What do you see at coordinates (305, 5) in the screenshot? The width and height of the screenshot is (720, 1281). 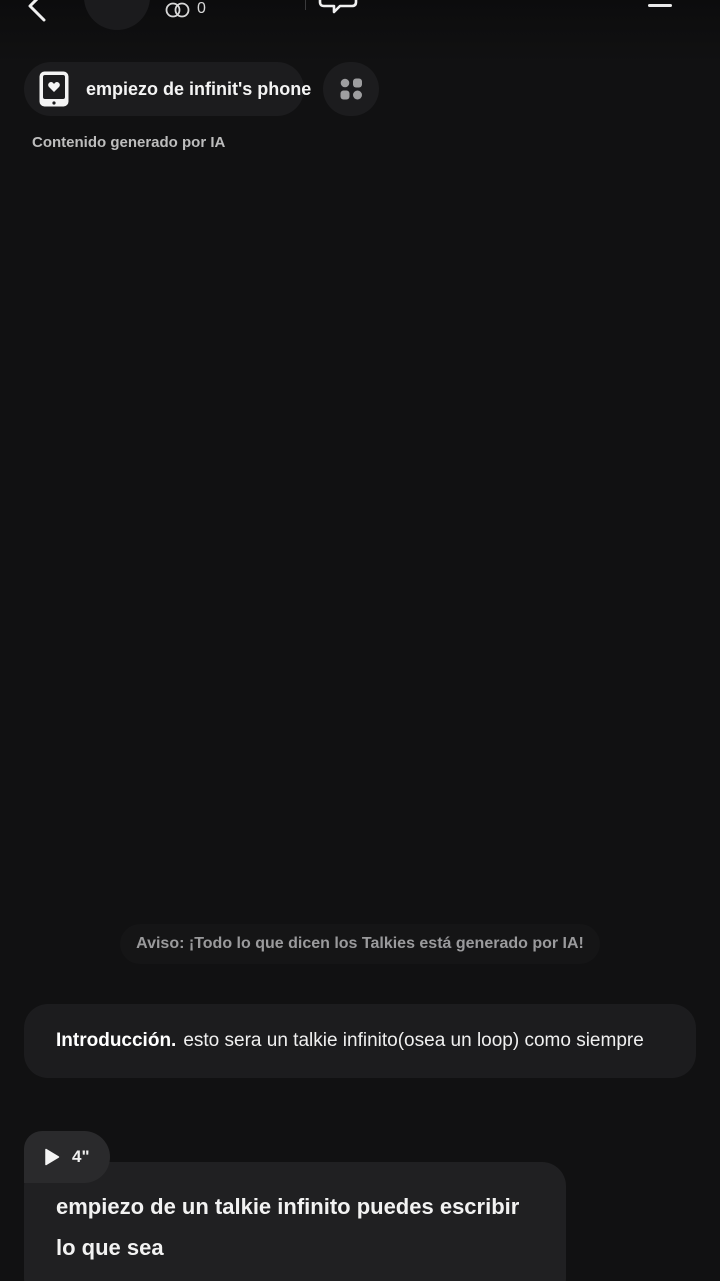 I see `divider` at bounding box center [305, 5].